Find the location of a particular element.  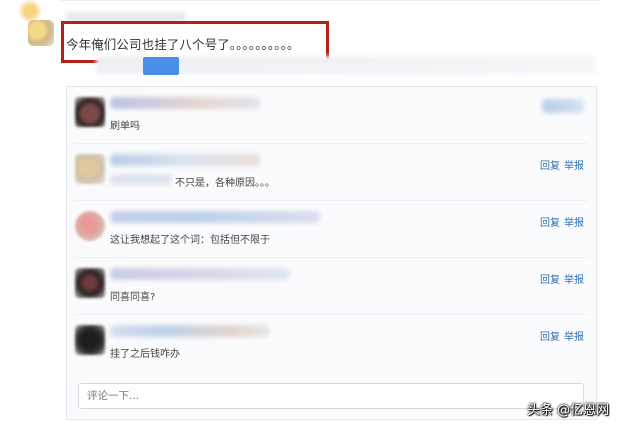

comment-item: 挂了之后钱咋办 回复 举报 is located at coordinates (331, 343).